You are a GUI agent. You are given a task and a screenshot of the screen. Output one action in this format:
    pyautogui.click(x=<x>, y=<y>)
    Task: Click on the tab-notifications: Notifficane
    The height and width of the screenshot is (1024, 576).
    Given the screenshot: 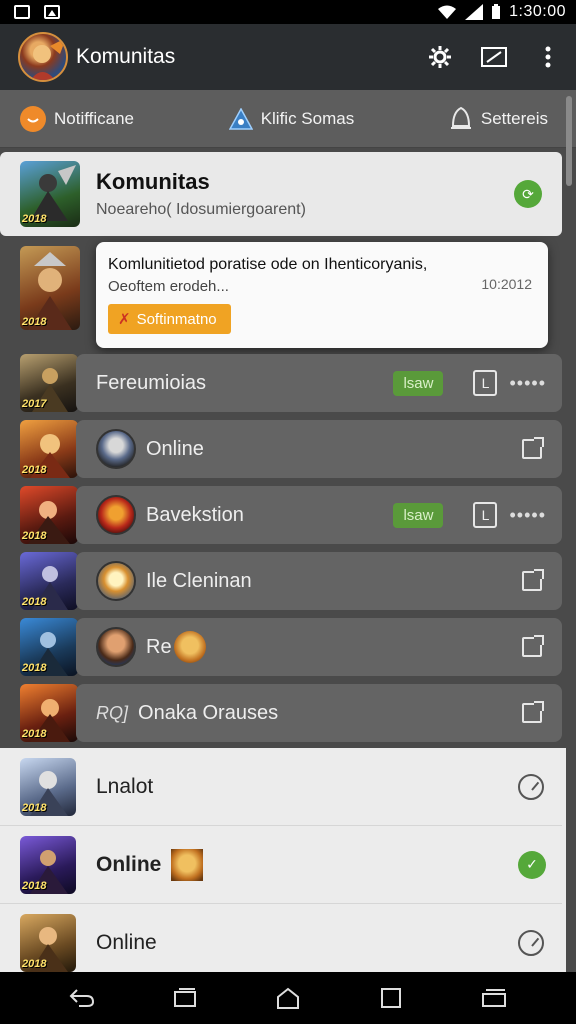 What is the action you would take?
    pyautogui.click(x=77, y=118)
    